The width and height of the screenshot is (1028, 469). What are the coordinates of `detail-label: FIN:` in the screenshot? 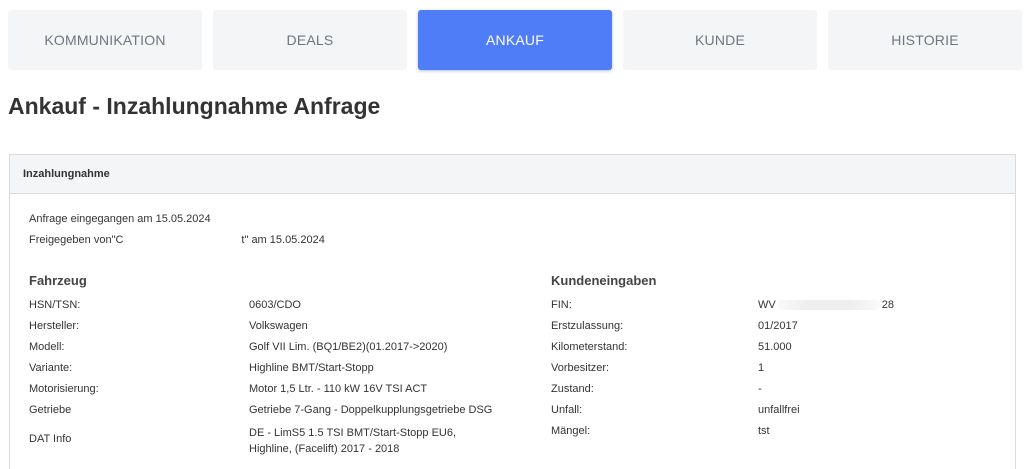 It's located at (561, 304).